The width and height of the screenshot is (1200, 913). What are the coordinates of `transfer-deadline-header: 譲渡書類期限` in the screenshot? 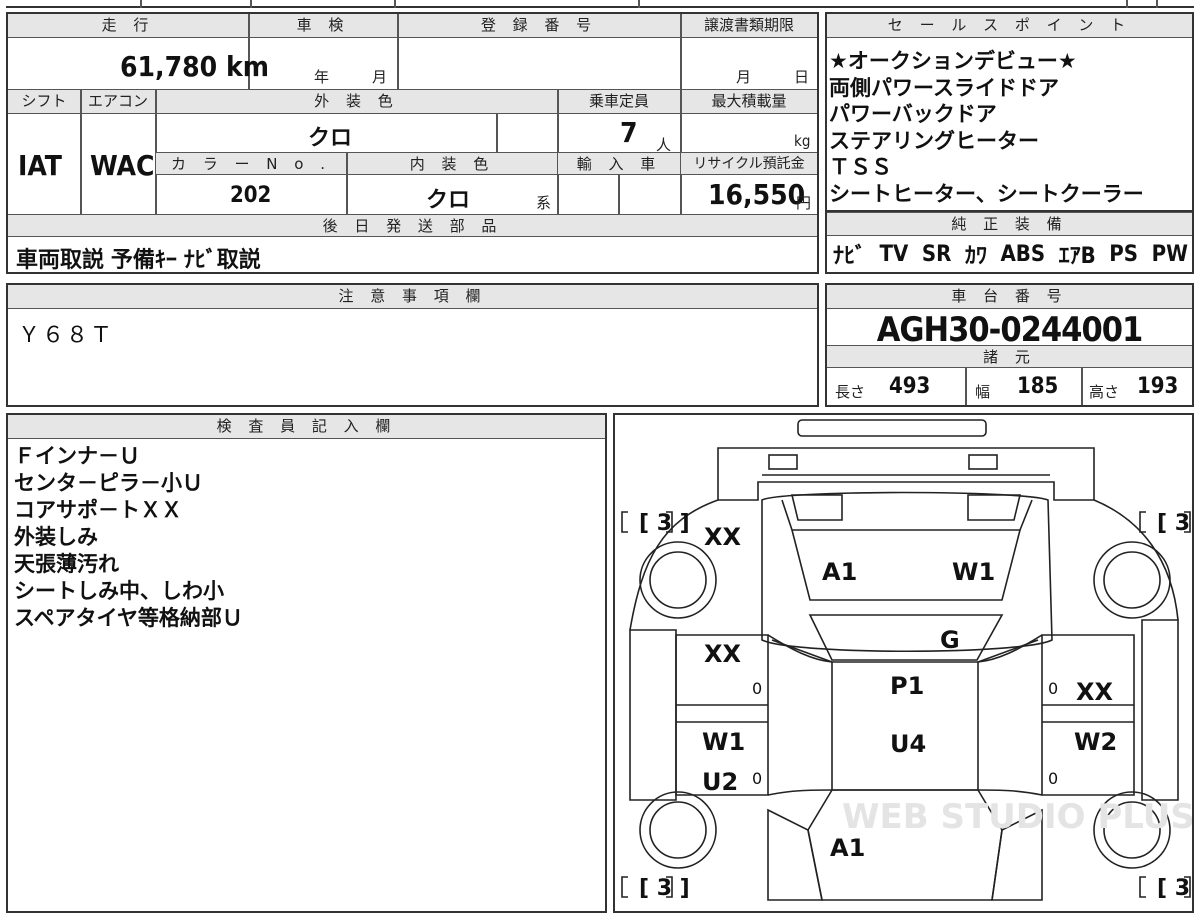 It's located at (749, 26).